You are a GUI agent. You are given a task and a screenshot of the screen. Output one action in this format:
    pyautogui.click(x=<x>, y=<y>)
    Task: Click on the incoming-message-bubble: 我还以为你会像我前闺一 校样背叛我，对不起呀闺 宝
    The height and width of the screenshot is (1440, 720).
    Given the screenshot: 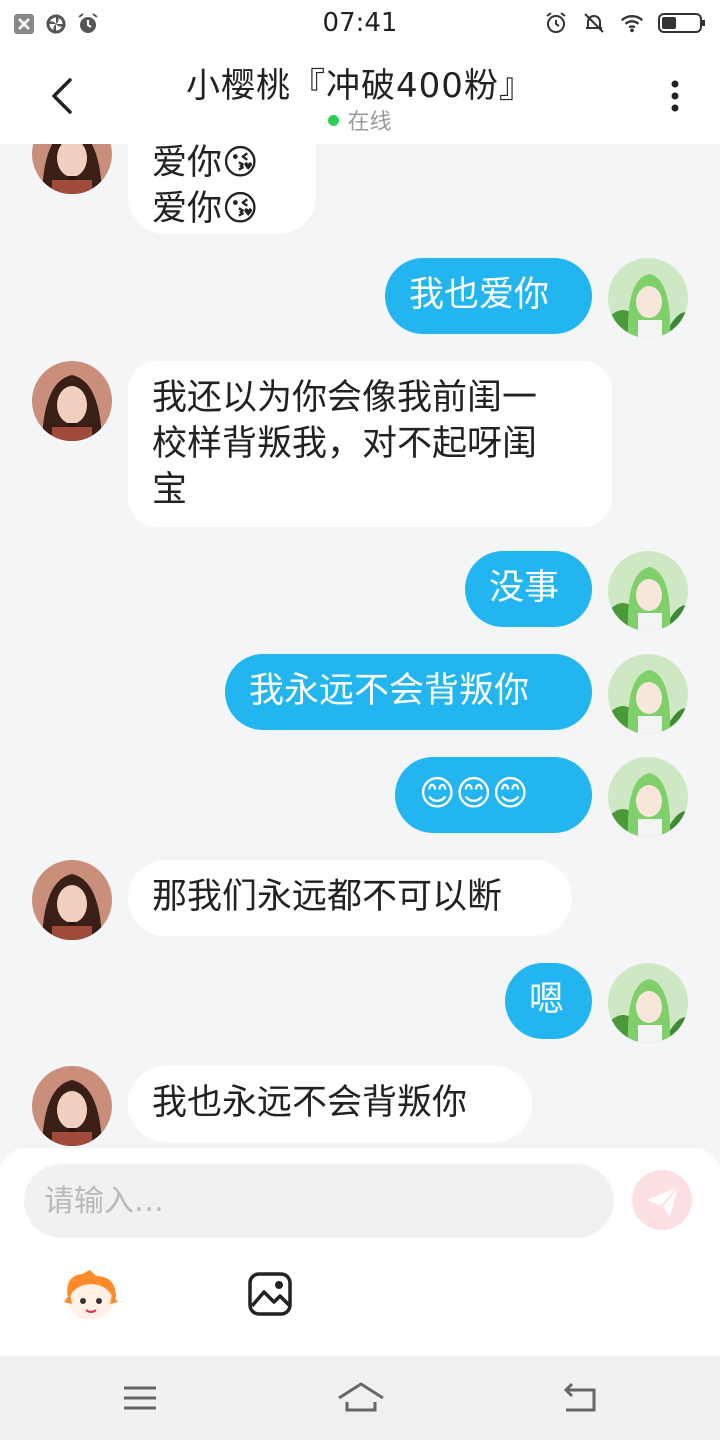 What is the action you would take?
    pyautogui.click(x=370, y=444)
    